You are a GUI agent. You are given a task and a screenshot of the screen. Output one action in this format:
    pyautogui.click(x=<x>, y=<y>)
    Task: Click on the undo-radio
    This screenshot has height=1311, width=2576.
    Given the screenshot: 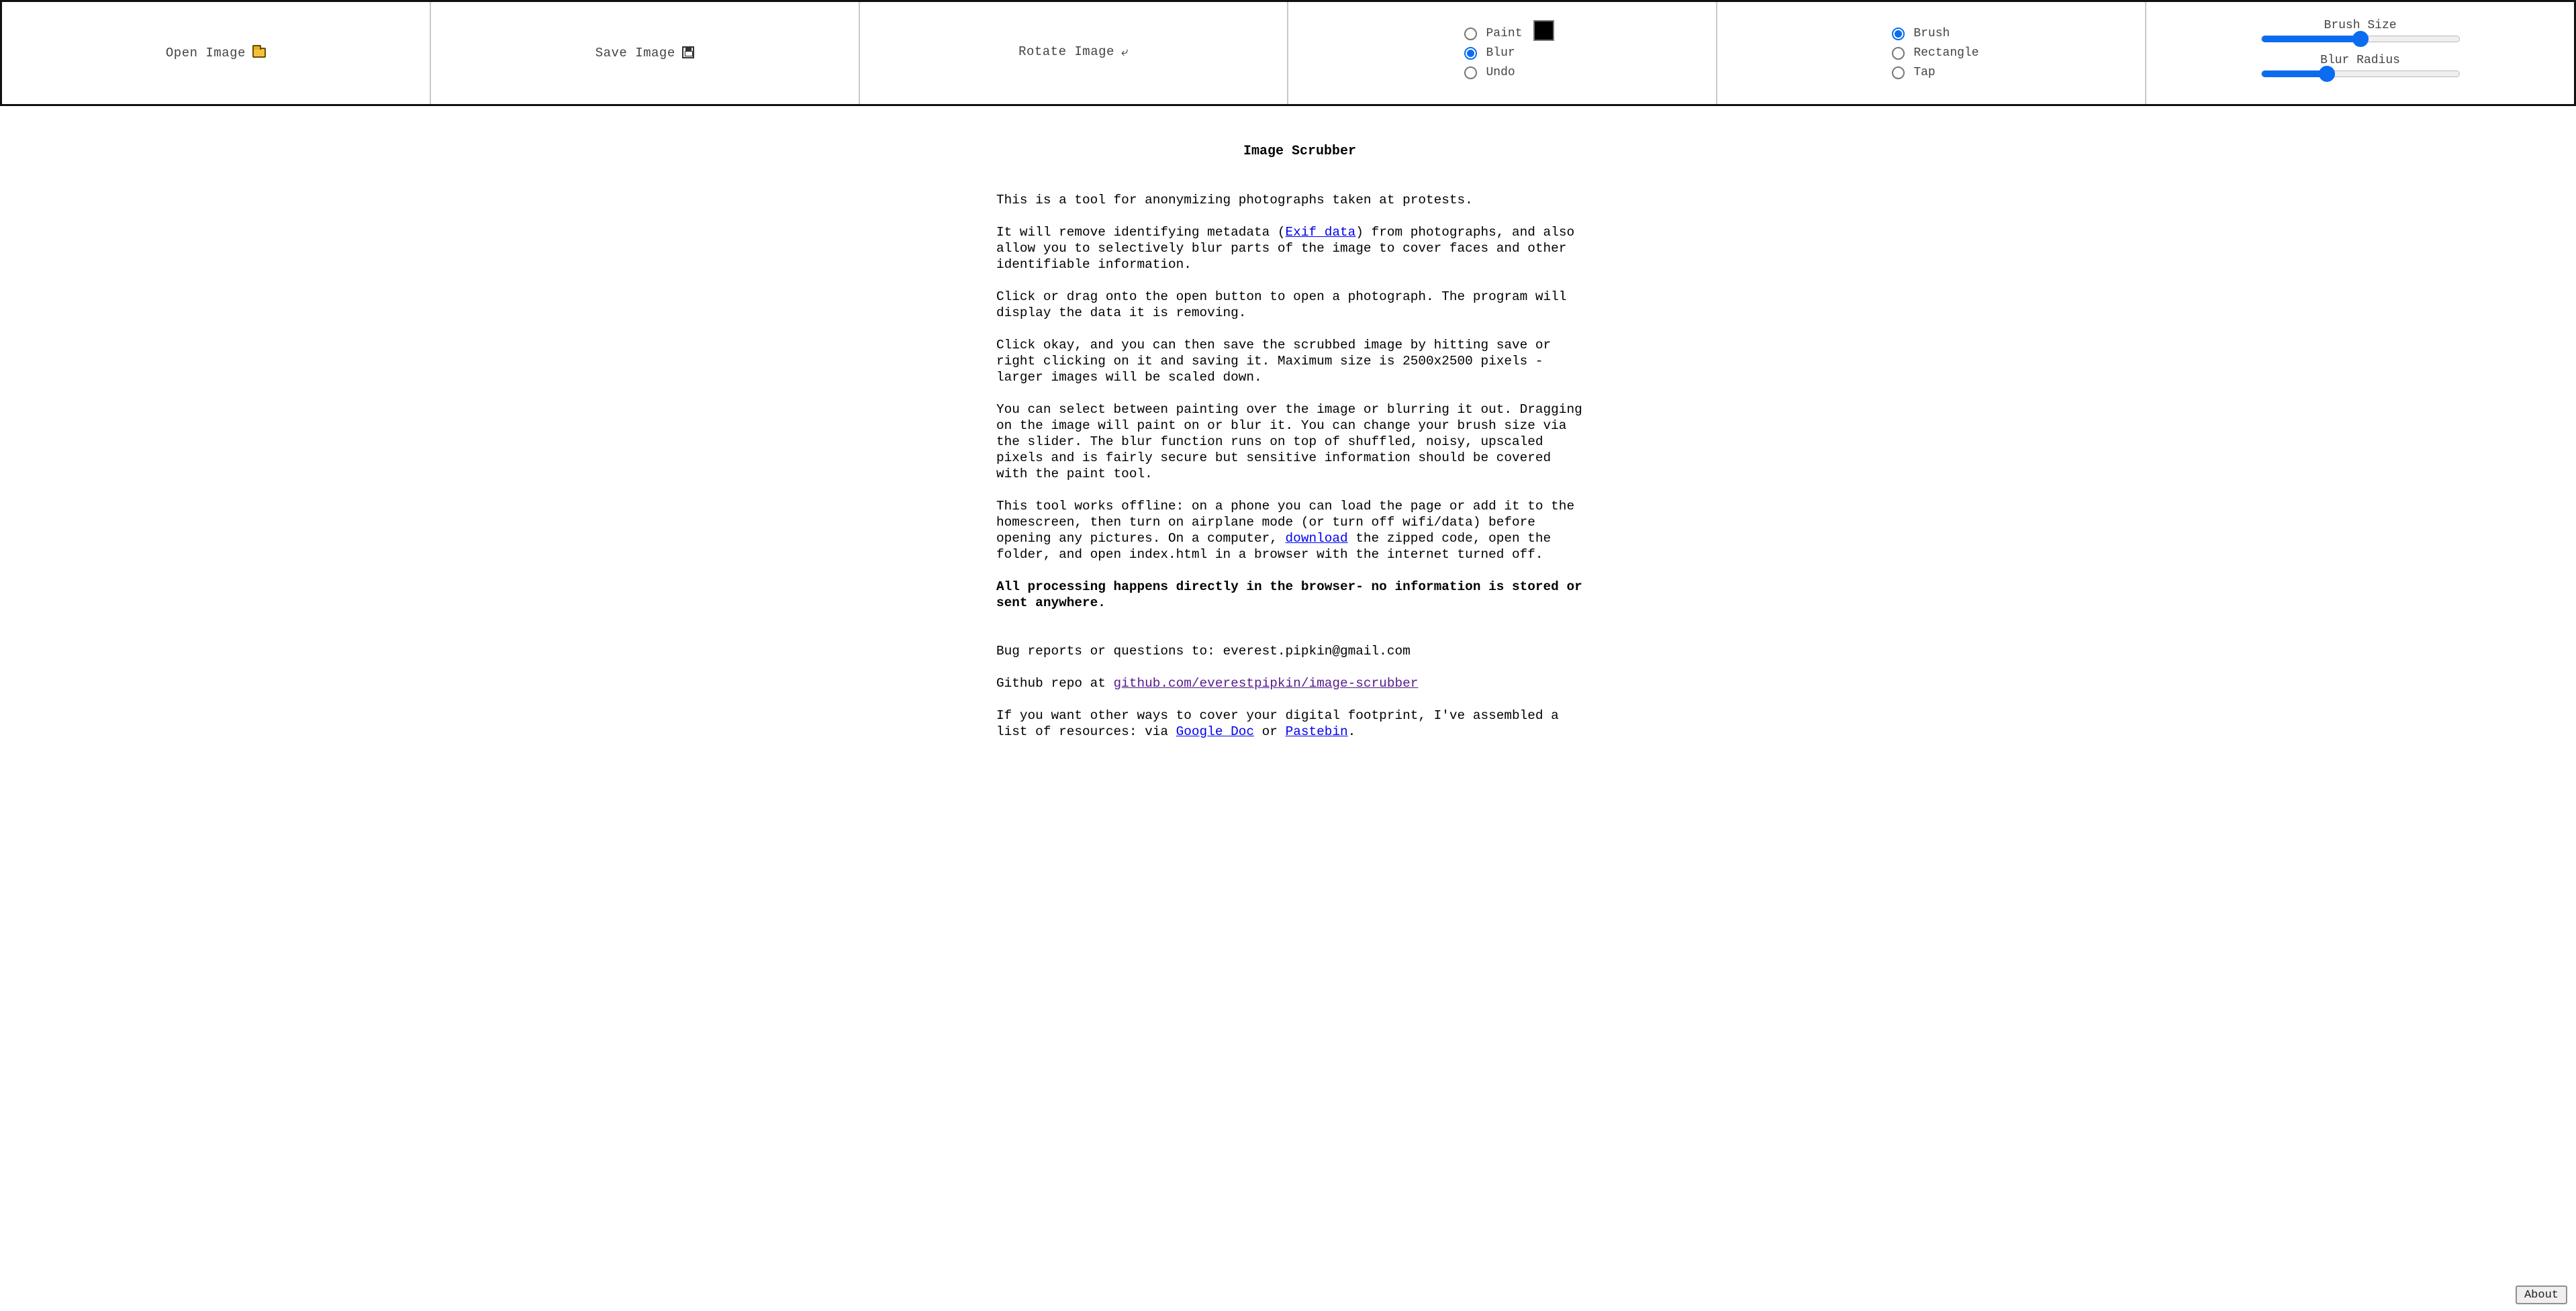 What is the action you would take?
    pyautogui.click(x=1471, y=73)
    